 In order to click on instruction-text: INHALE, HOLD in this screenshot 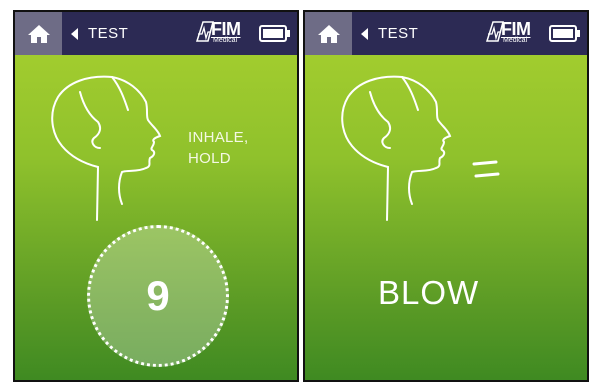, I will do `click(218, 148)`.